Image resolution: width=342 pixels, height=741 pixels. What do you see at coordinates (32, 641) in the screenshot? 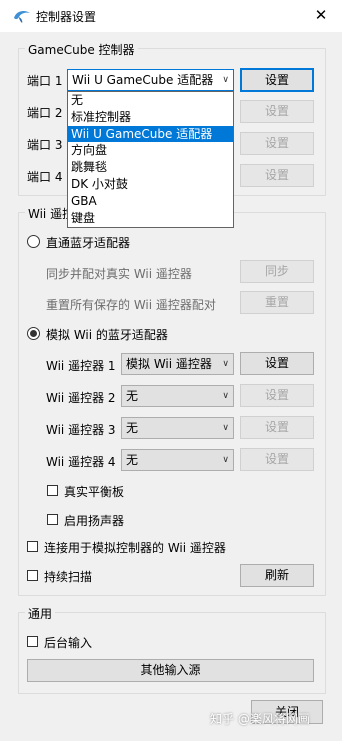
I see `background-input-checkbox` at bounding box center [32, 641].